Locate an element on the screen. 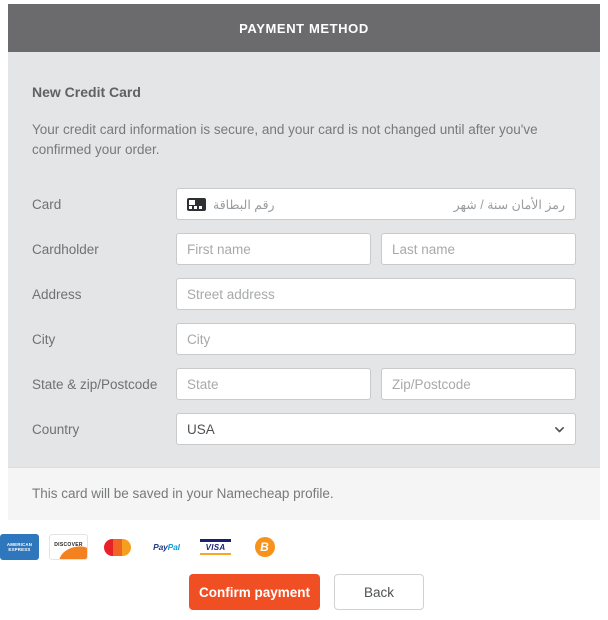  first-name-placeholder: First name is located at coordinates (219, 249).